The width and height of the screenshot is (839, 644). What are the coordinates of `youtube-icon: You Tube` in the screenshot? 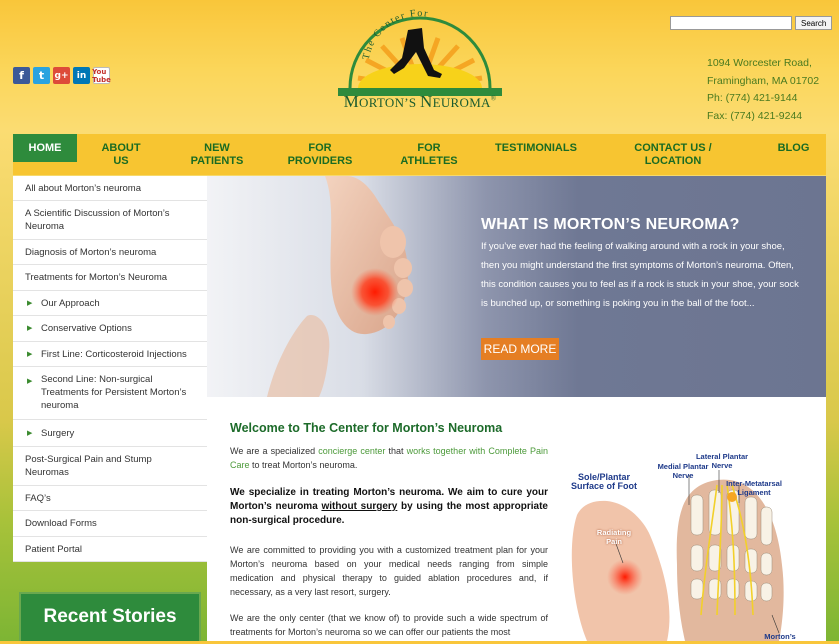 It's located at (101, 75).